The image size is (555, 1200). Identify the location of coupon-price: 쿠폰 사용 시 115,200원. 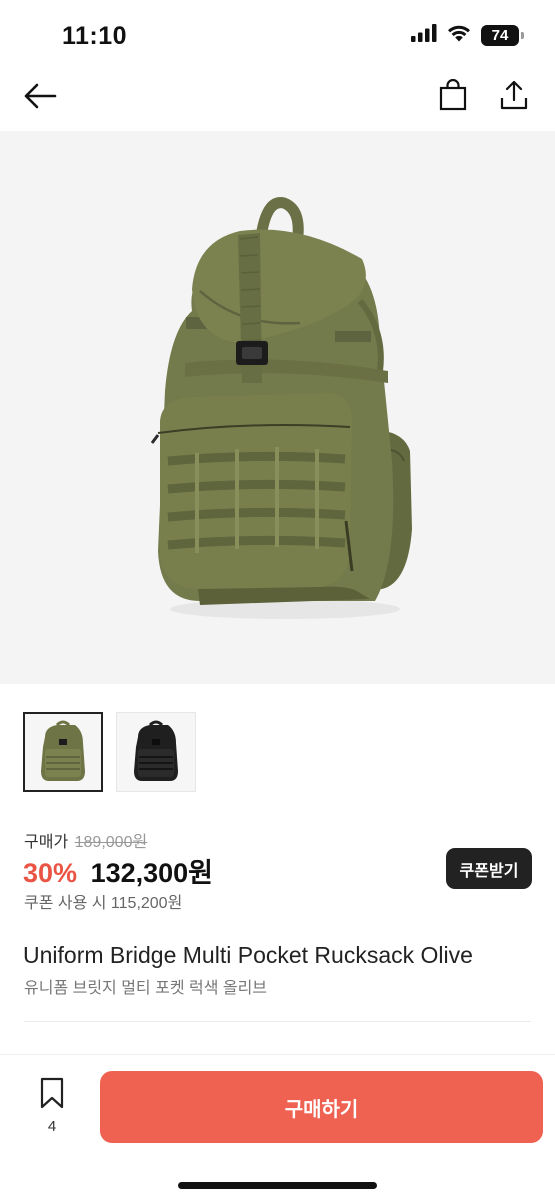
(103, 903).